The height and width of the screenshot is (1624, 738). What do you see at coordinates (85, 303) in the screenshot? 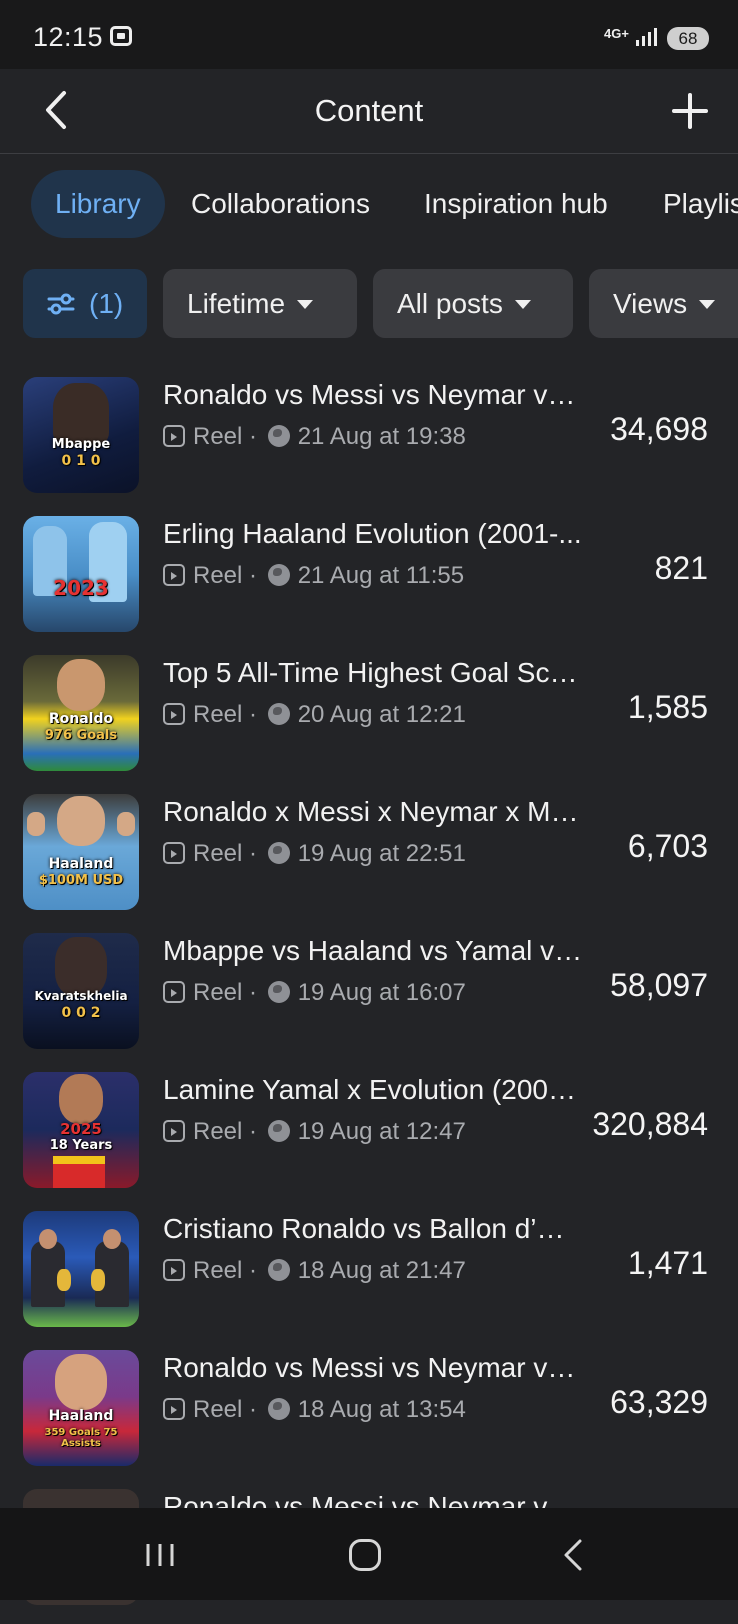
I see `filter-settings-button: (1)` at bounding box center [85, 303].